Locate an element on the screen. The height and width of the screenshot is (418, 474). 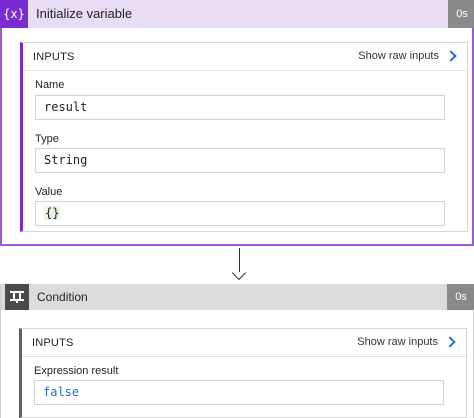
type-label: Type is located at coordinates (47, 139).